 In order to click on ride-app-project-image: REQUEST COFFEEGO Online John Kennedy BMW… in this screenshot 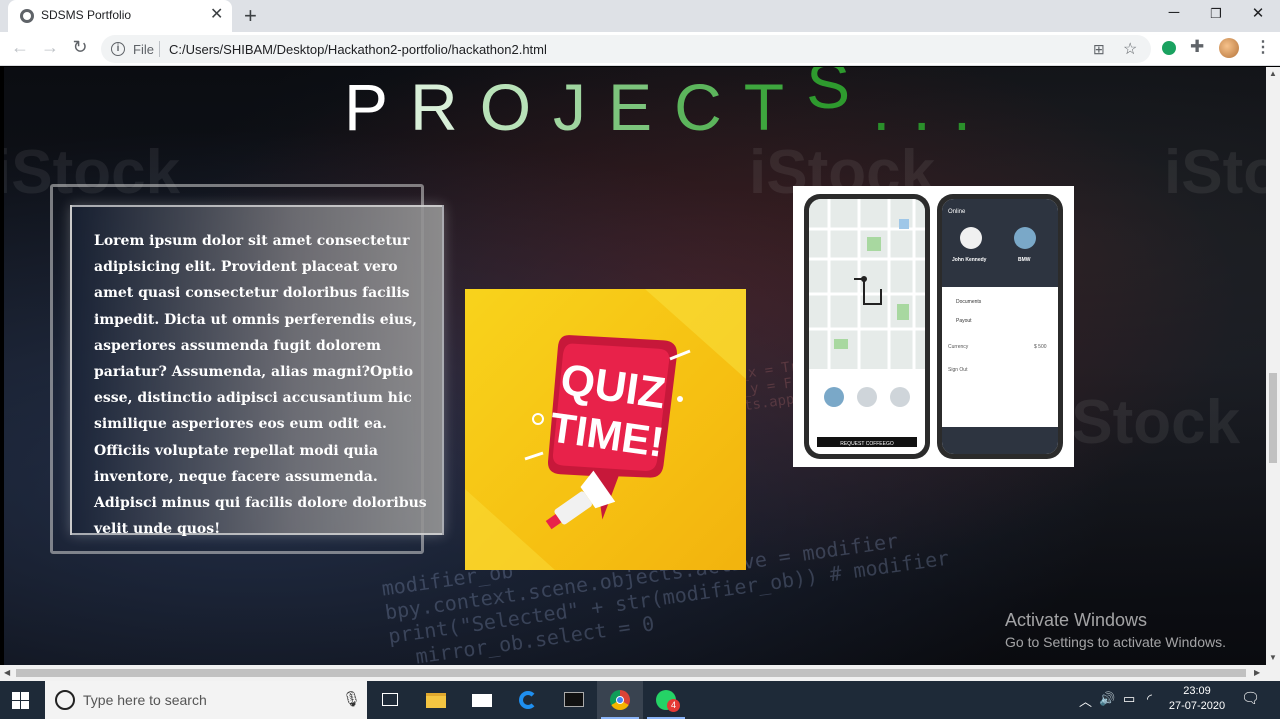, I will do `click(933, 326)`.